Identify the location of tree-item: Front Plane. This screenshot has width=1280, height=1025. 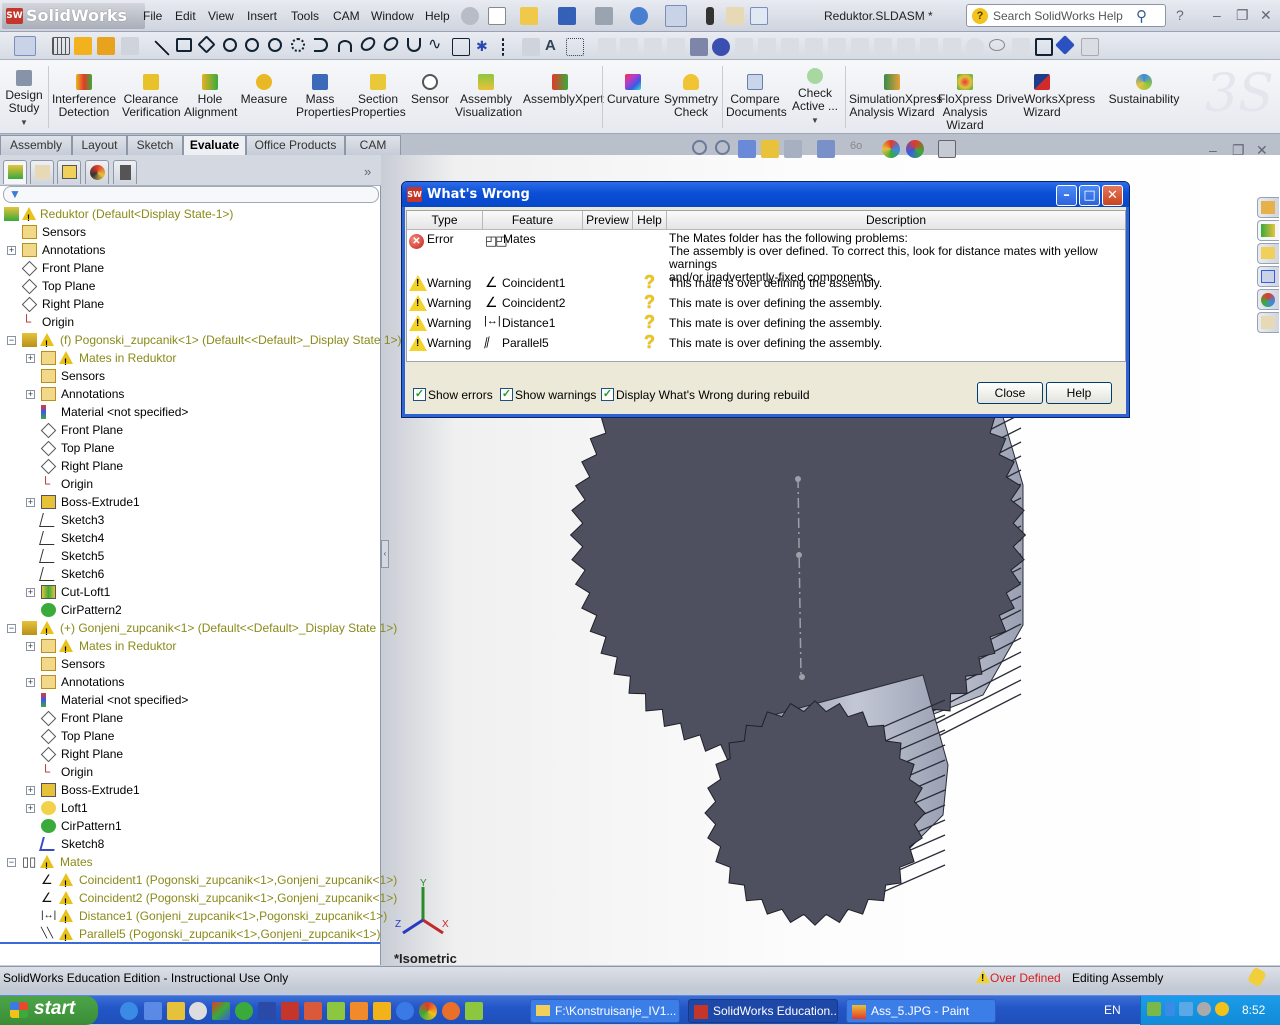
(190, 430).